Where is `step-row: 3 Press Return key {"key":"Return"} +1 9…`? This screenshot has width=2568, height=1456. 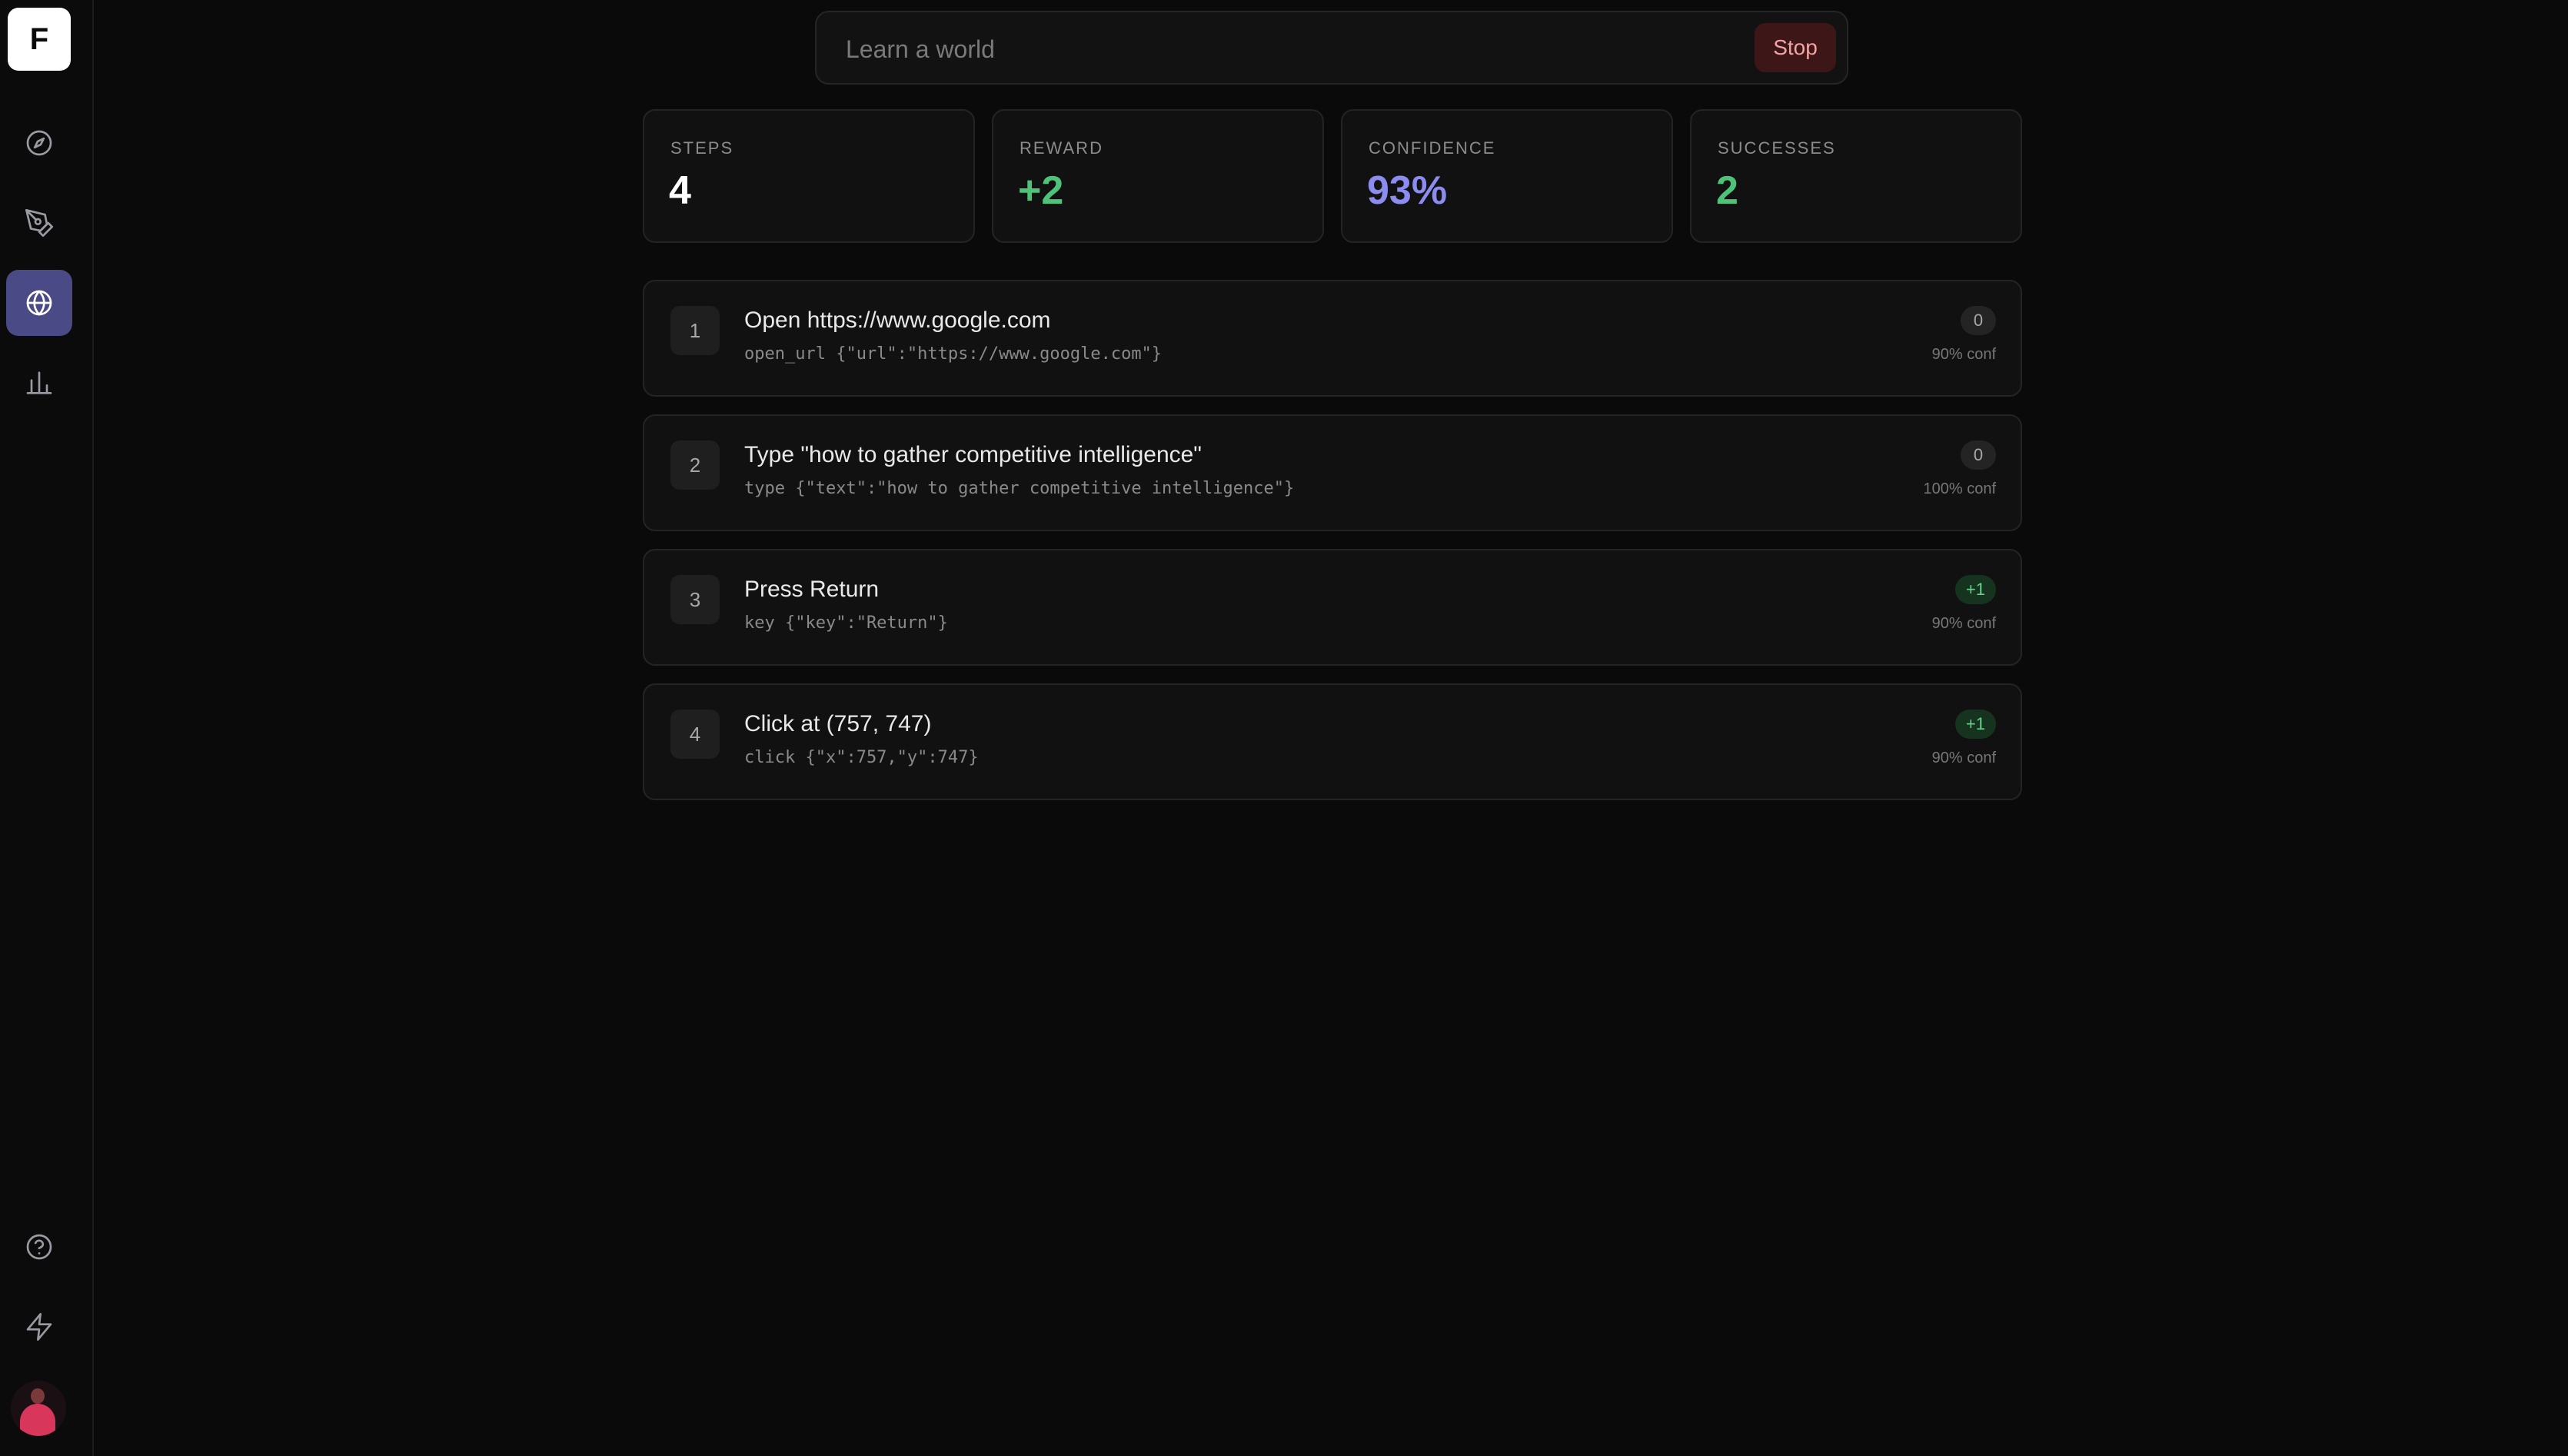
step-row: 3 Press Return key {"key":"Return"} +1 9… is located at coordinates (1332, 607).